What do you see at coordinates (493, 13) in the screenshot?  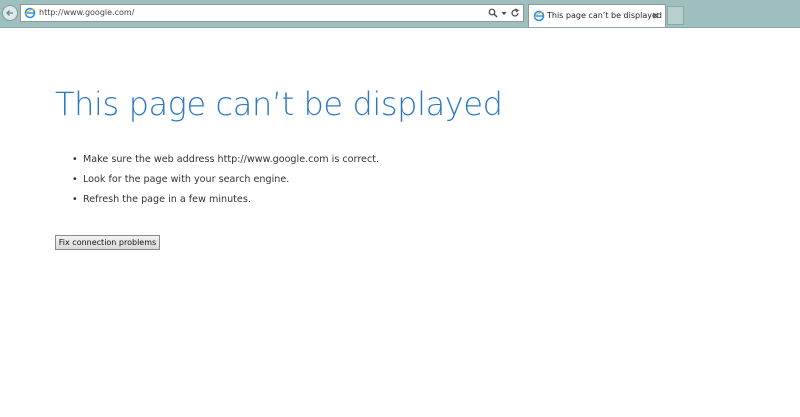 I see `search-icon` at bounding box center [493, 13].